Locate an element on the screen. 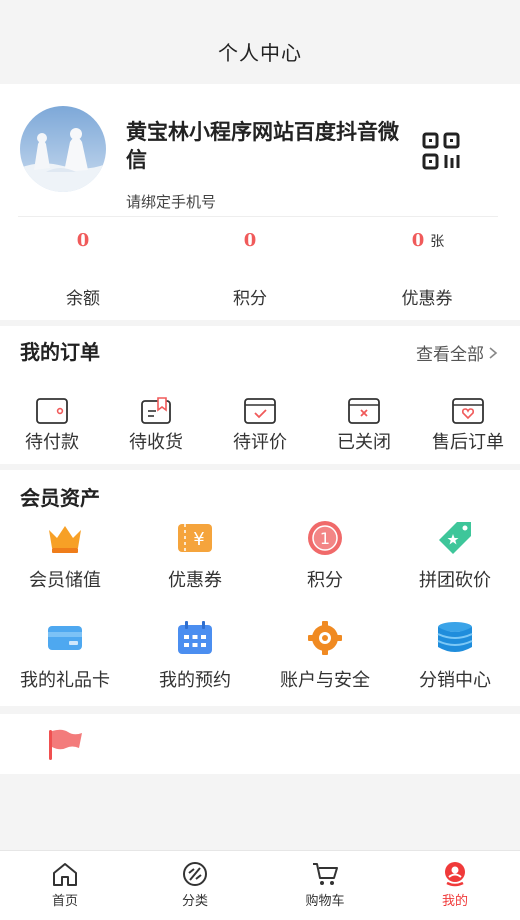  asset-distribution-center: 分销中心 is located at coordinates (455, 656).